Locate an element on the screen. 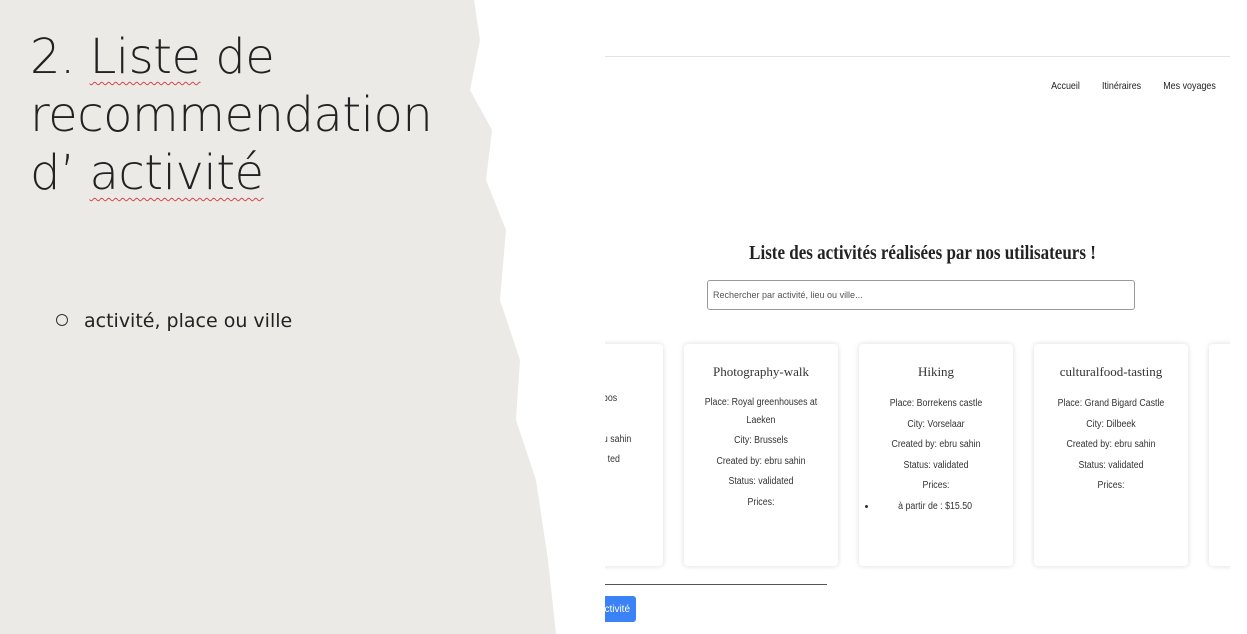 The image size is (1247, 634). top-nav: Accueil Itinéraires Mes voyages is located at coordinates (1133, 86).